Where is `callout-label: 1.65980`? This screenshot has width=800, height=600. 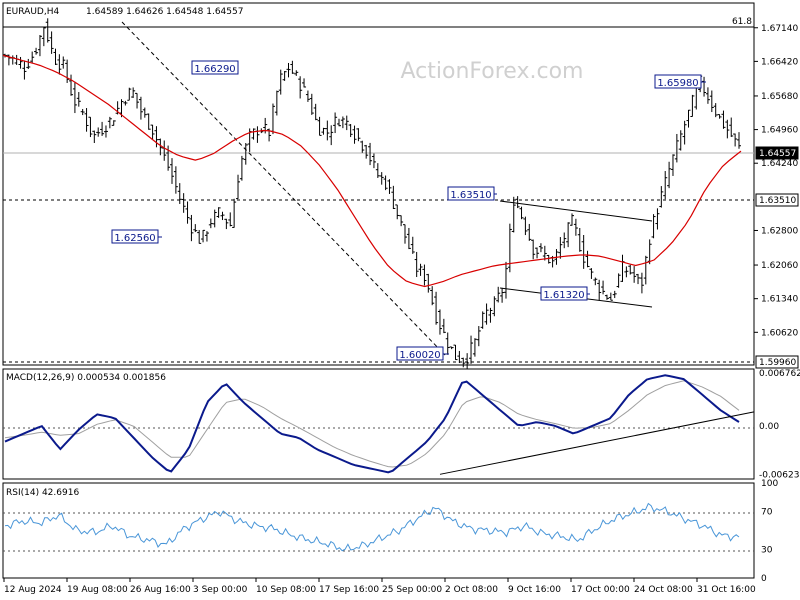
callout-label: 1.65980 is located at coordinates (677, 83).